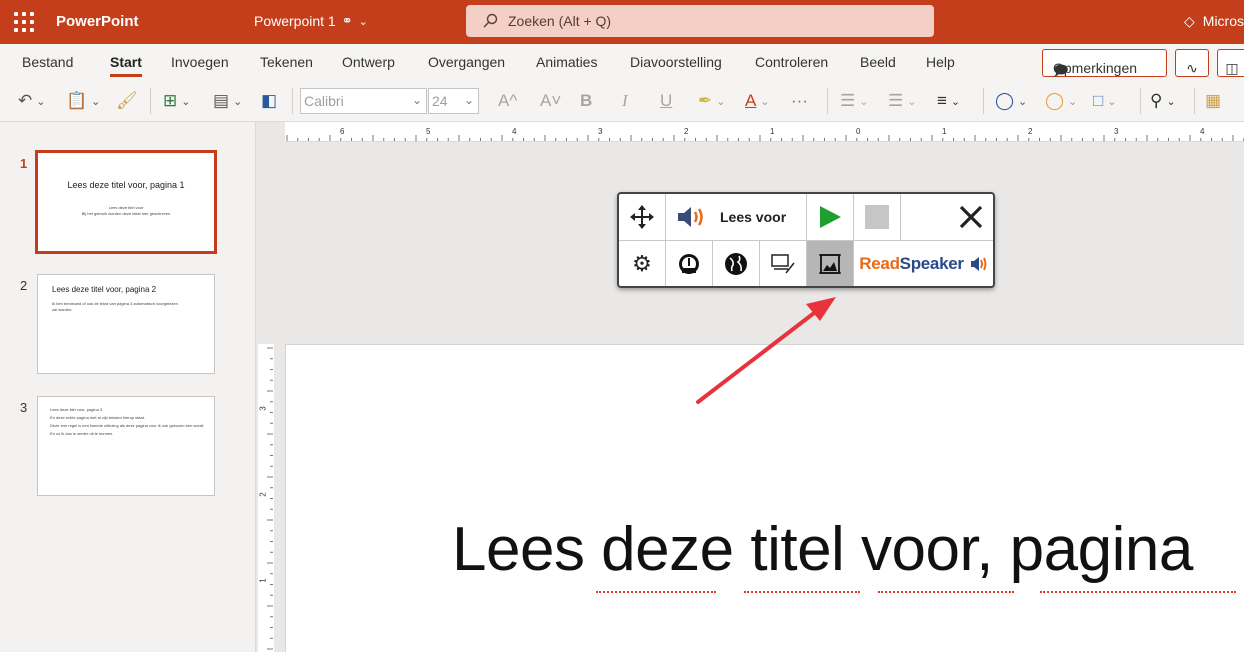  What do you see at coordinates (440, 101) in the screenshot?
I see `font-size-value: 24` at bounding box center [440, 101].